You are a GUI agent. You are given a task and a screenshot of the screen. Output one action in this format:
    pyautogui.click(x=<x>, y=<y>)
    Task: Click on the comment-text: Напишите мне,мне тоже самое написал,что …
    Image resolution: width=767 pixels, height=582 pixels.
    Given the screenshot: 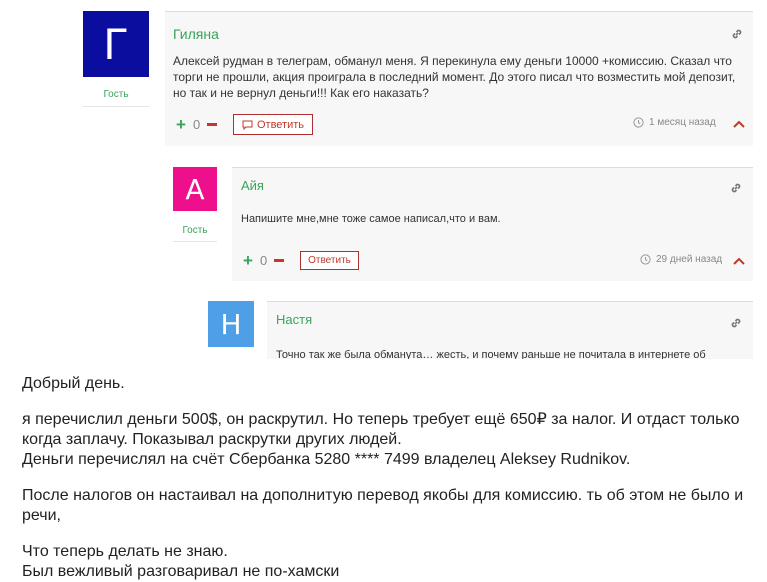 What is the action you would take?
    pyautogui.click(x=371, y=219)
    